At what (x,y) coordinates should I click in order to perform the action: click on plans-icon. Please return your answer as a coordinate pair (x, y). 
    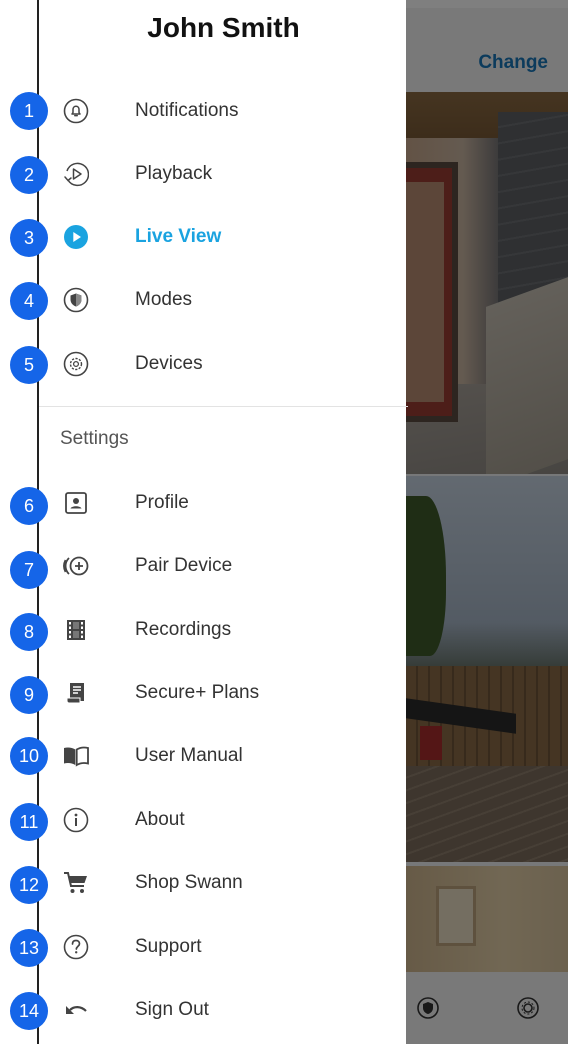
    Looking at the image, I should click on (76, 693).